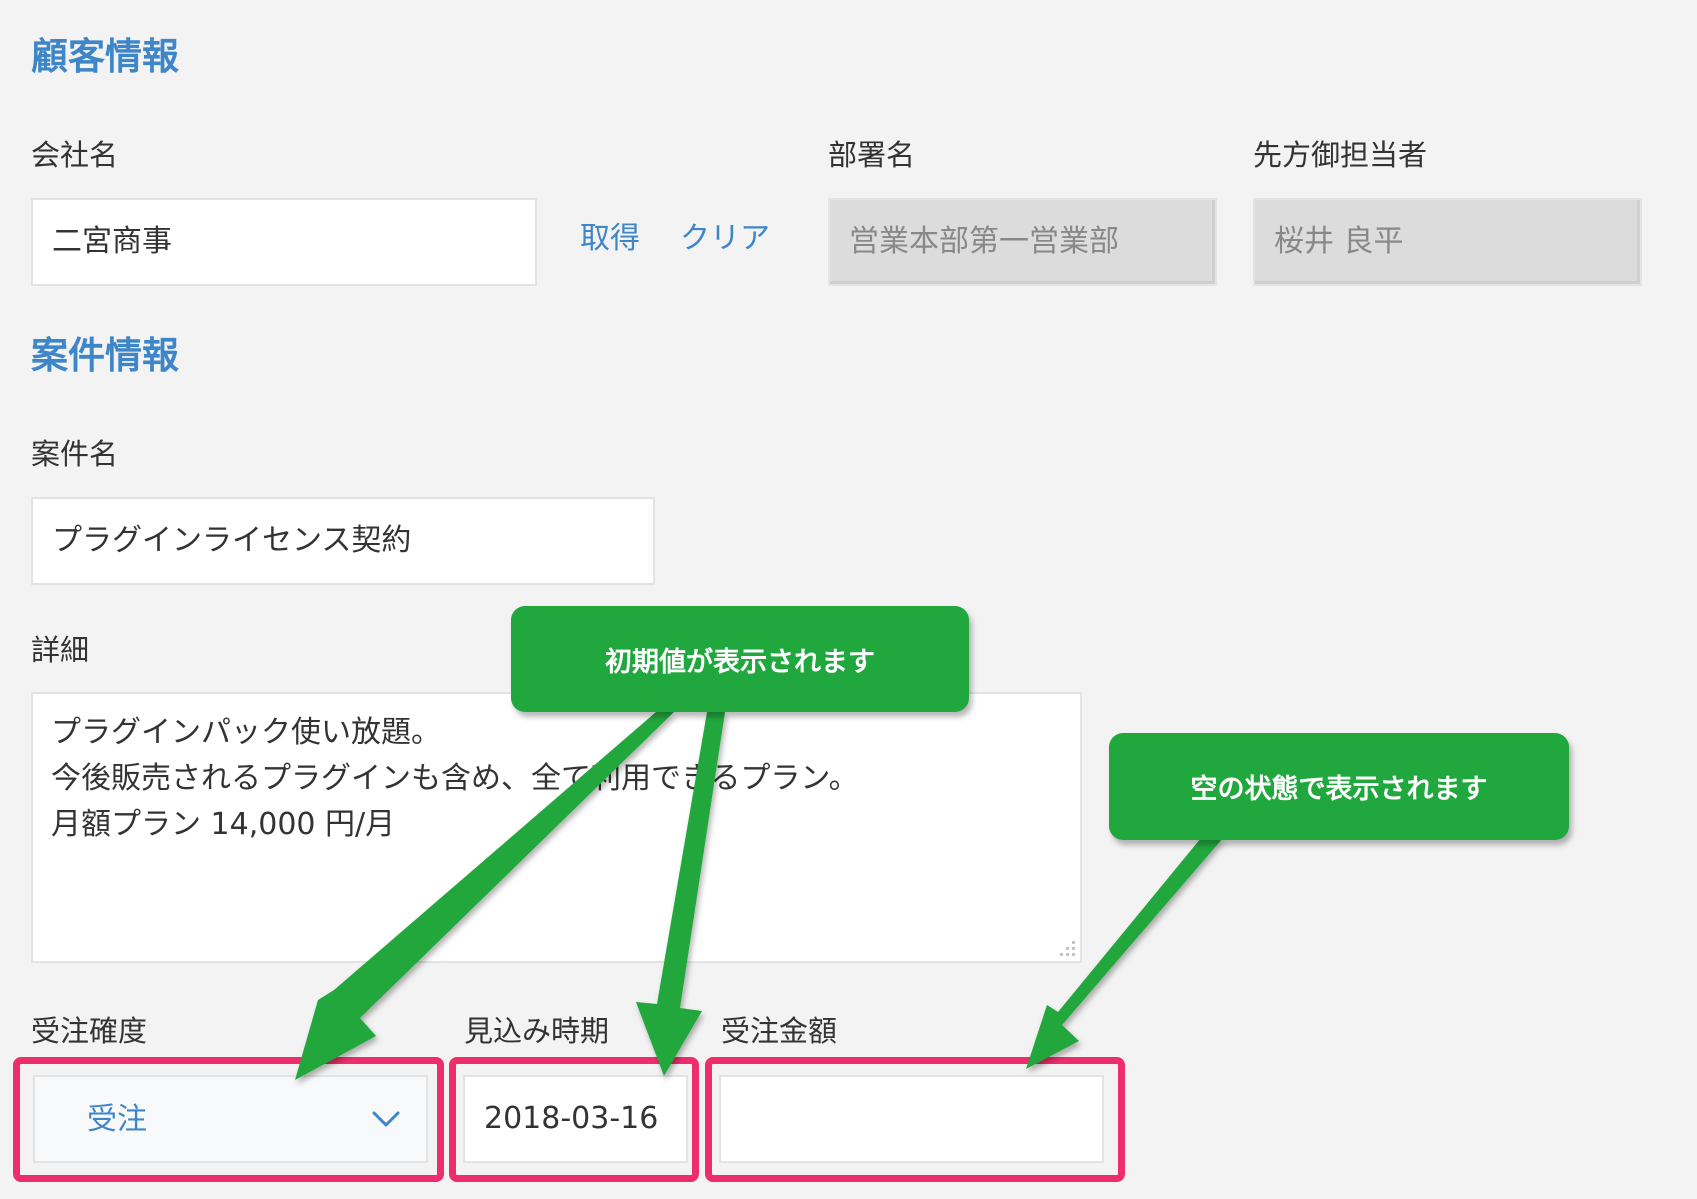 The image size is (1697, 1199). Describe the element at coordinates (1339, 786) in the screenshot. I see `empty-state-callout: 空の状態で表示されます` at that location.